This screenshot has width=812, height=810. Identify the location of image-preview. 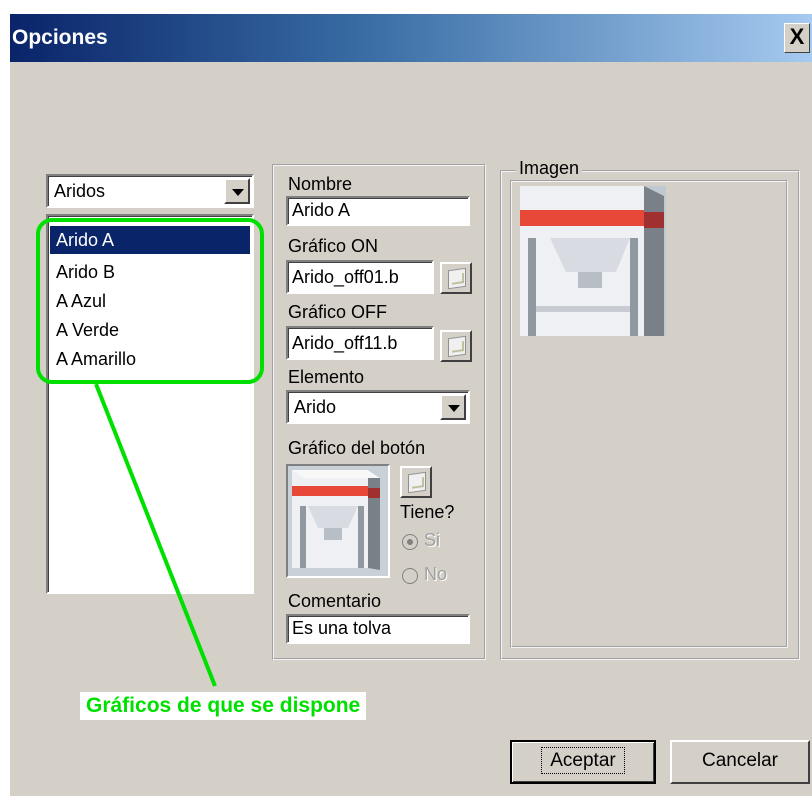
(593, 261).